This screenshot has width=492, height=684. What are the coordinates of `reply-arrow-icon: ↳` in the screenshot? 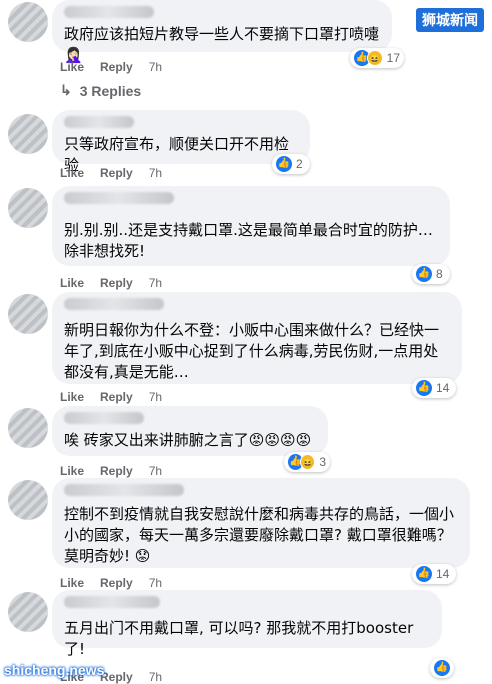 It's located at (66, 90).